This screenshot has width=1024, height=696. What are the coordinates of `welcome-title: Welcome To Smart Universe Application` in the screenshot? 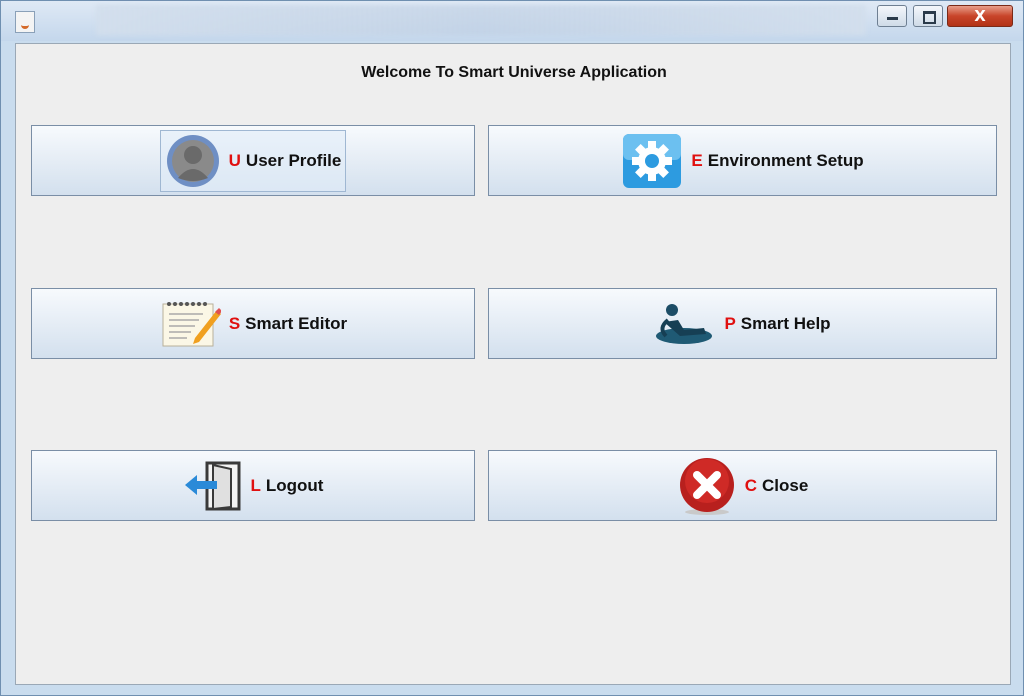 It's located at (514, 72).